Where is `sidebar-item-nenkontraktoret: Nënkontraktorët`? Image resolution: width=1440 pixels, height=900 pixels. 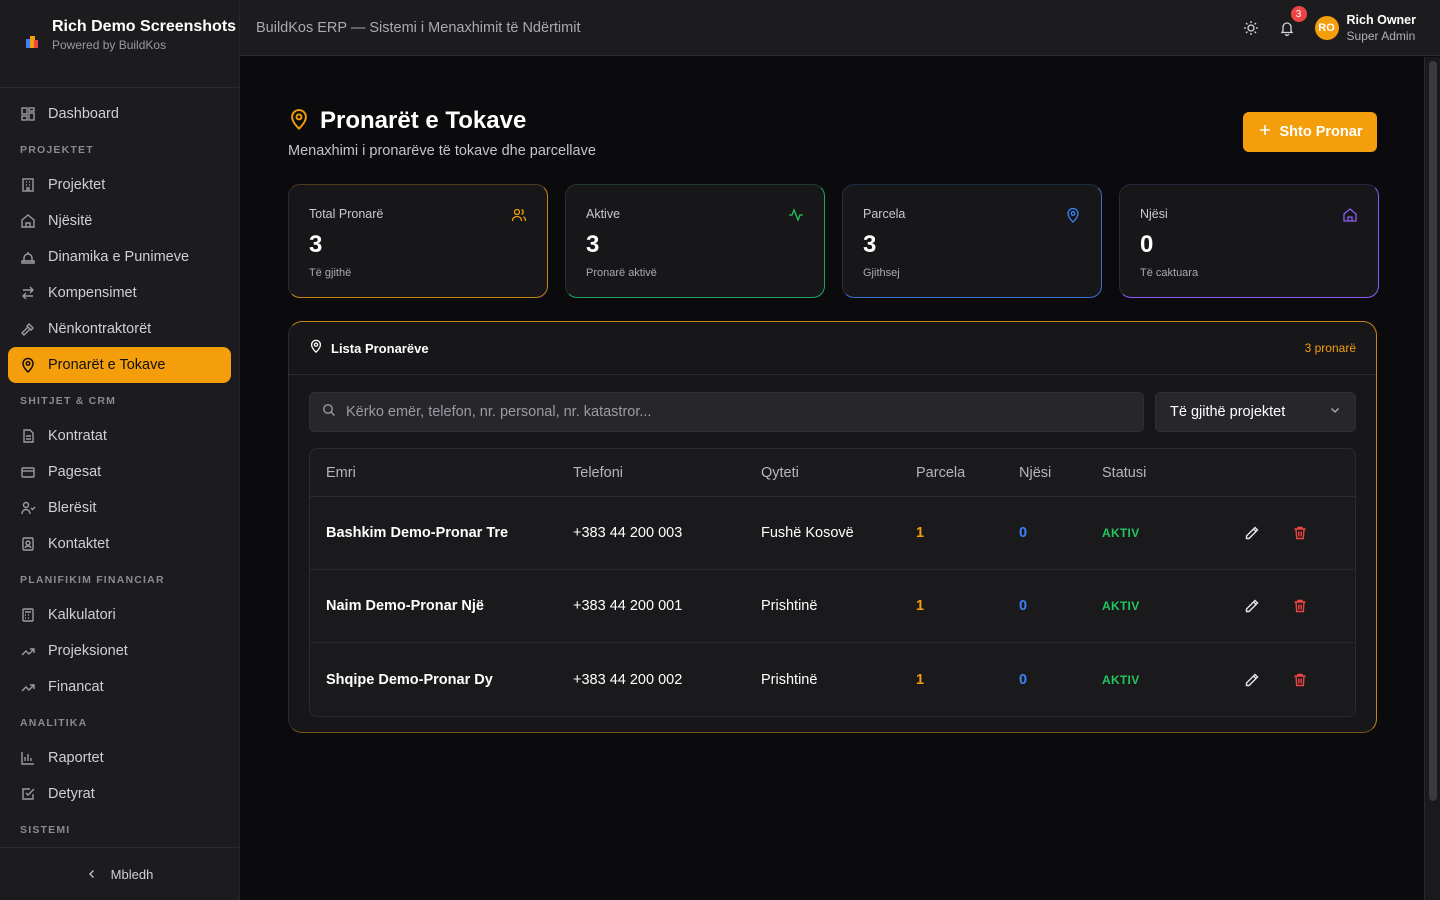 sidebar-item-nenkontraktoret: Nënkontraktorët is located at coordinates (119, 329).